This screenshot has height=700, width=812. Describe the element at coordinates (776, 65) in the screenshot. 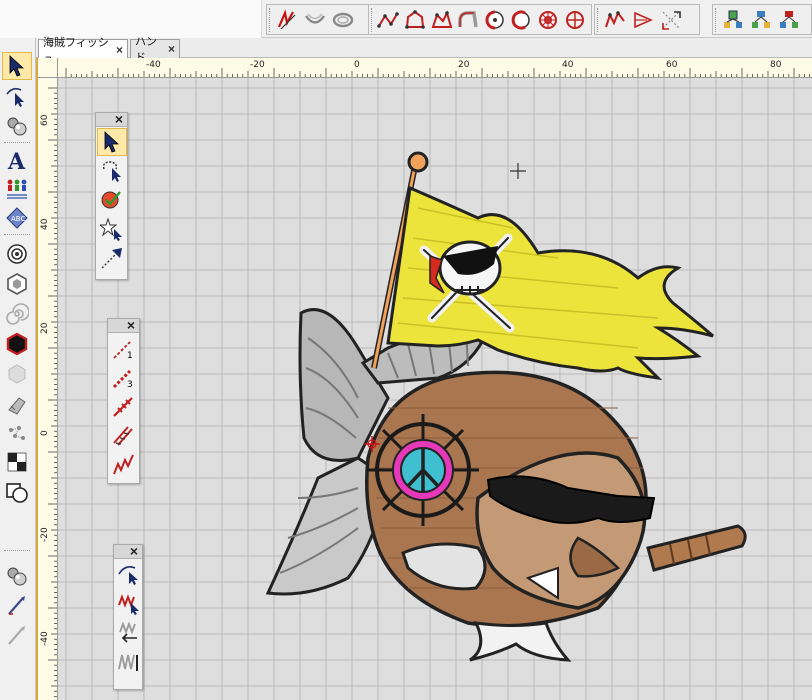

I see `ruler-label: 80` at that location.